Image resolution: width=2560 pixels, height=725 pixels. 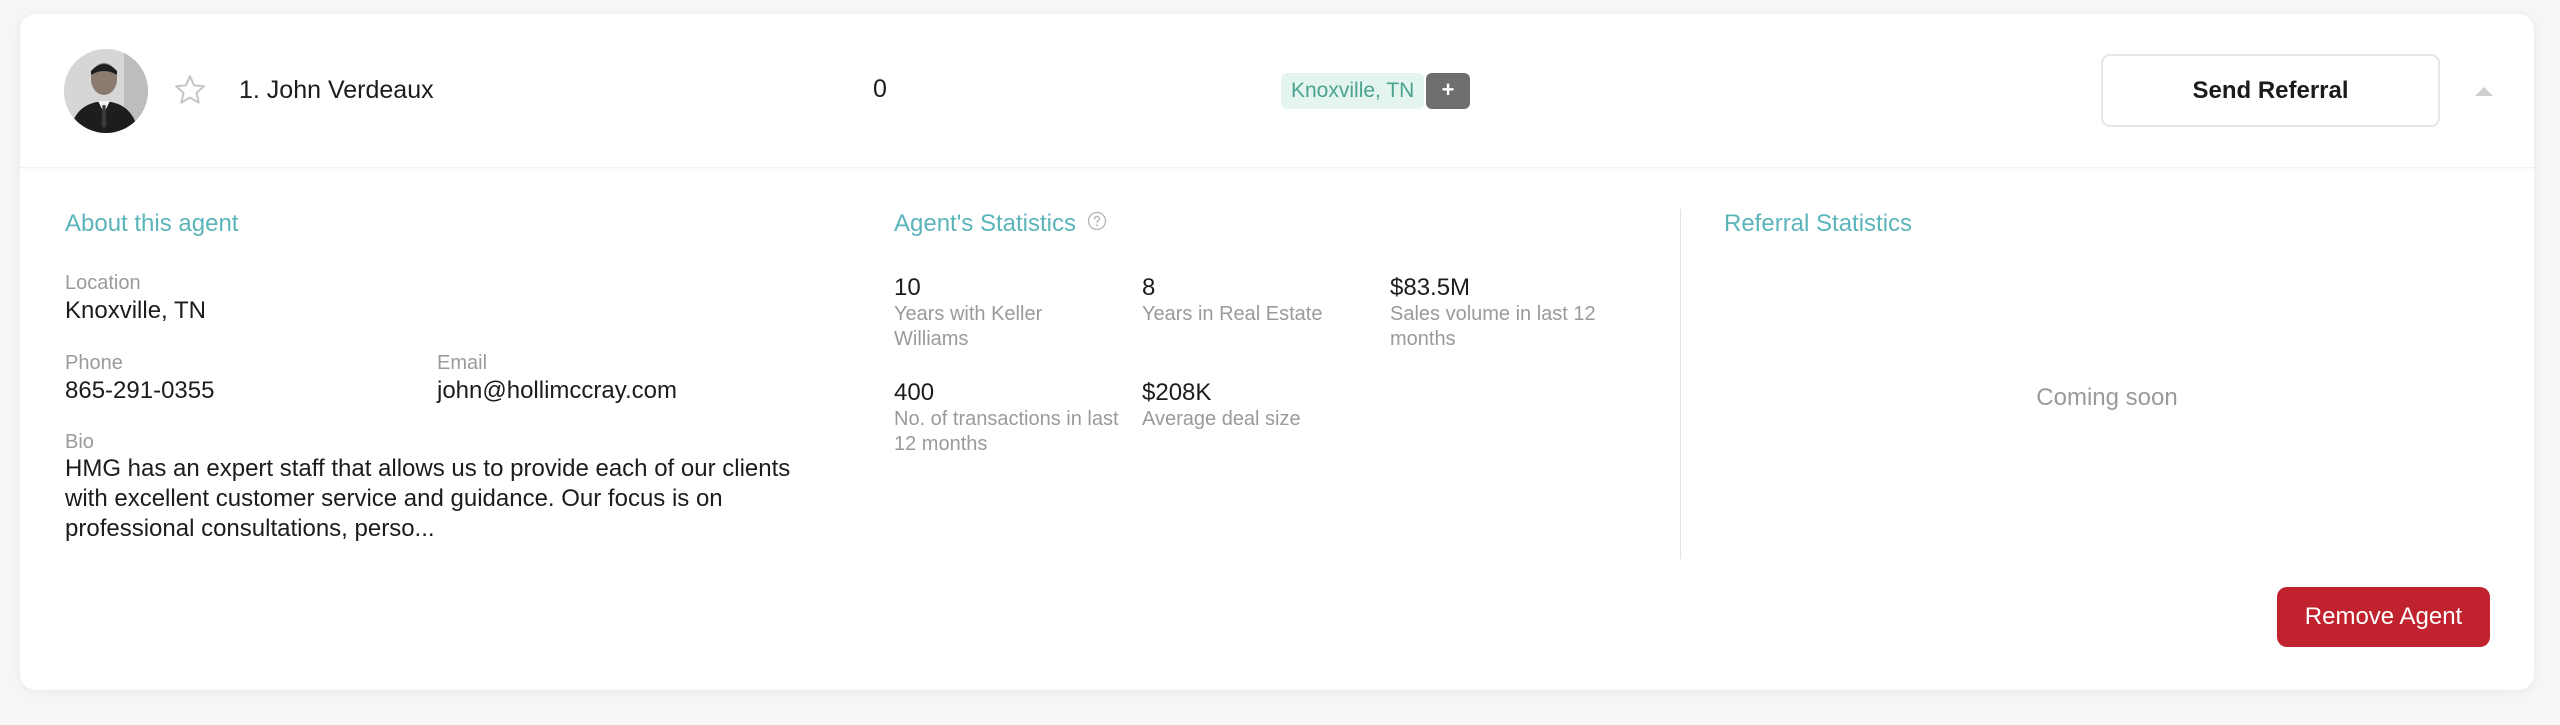 I want to click on email-value: john@hollimccray.com, so click(x=557, y=390).